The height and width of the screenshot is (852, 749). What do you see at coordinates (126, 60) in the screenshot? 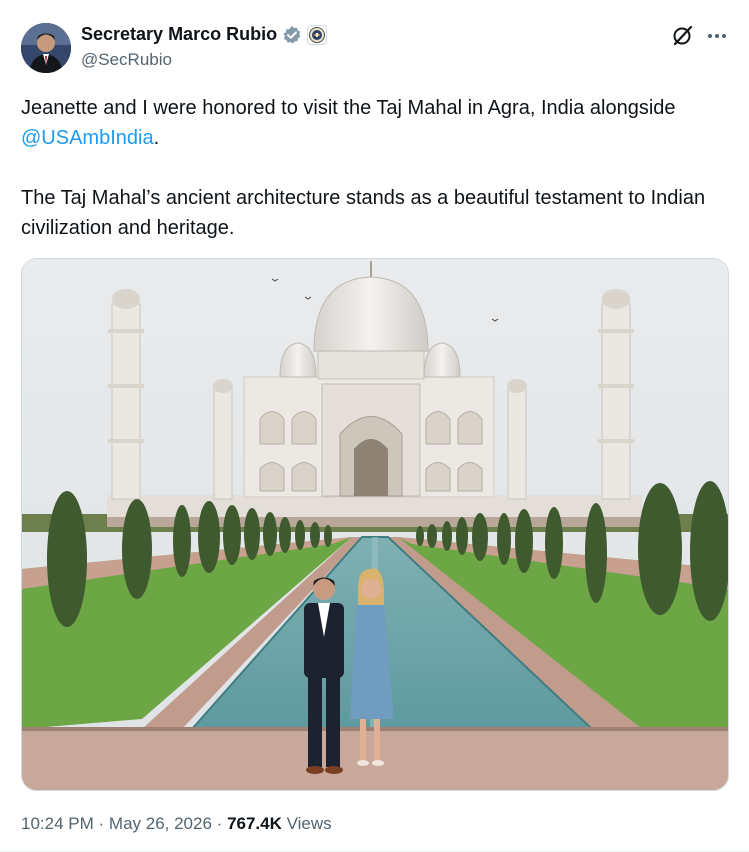
I see `author-handle: @SecRubio` at bounding box center [126, 60].